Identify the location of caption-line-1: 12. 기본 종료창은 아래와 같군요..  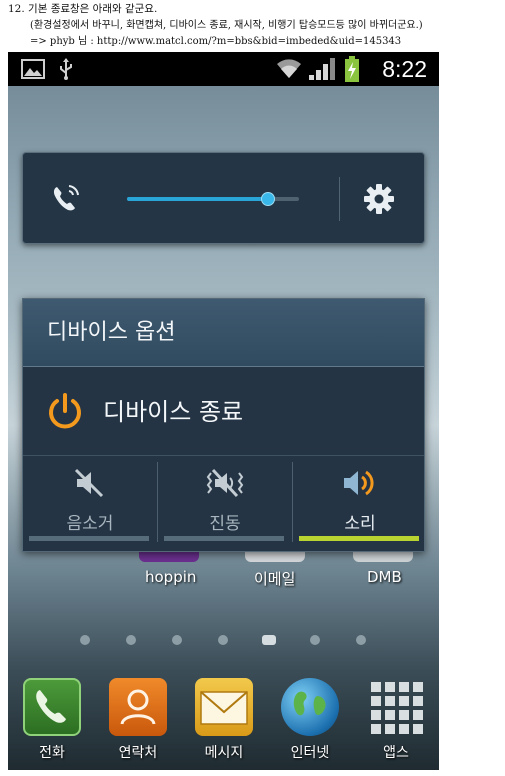
(83, 9).